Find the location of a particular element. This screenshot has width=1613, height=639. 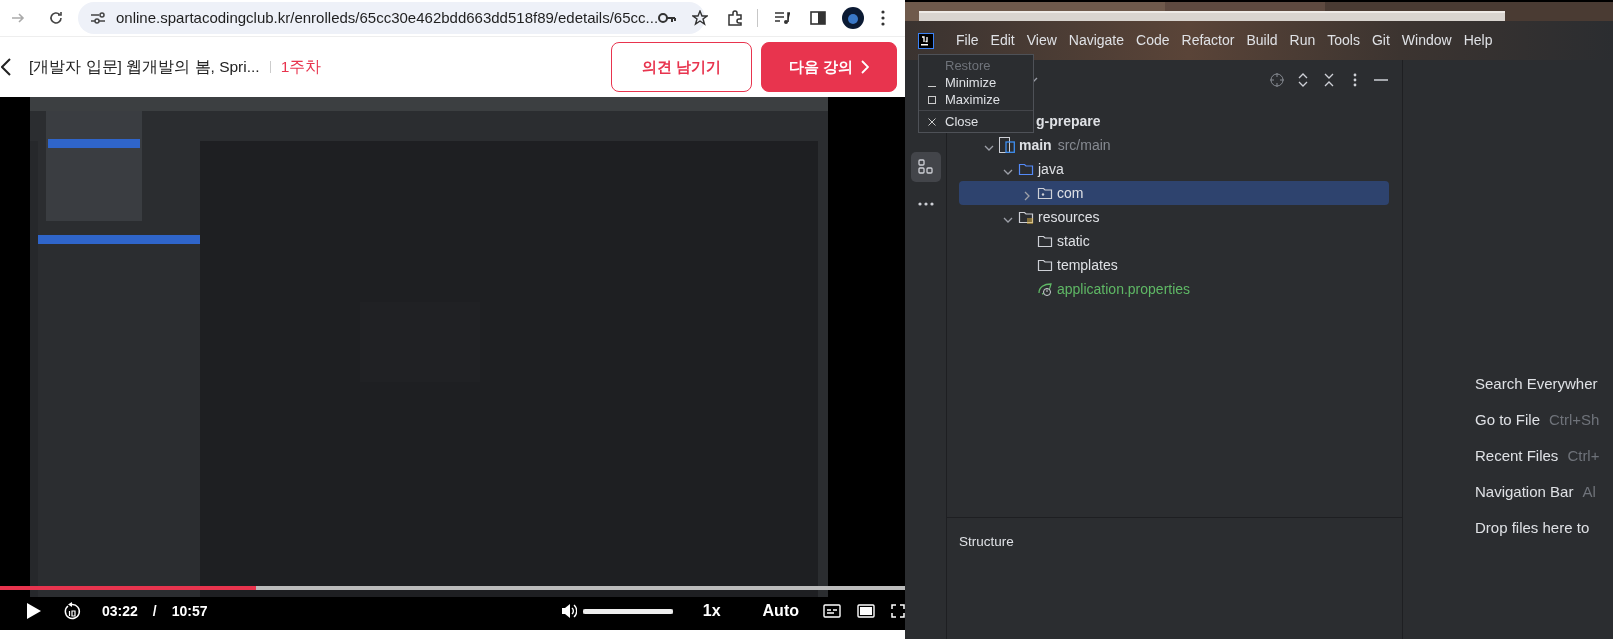

menu-item: Code is located at coordinates (1153, 40).